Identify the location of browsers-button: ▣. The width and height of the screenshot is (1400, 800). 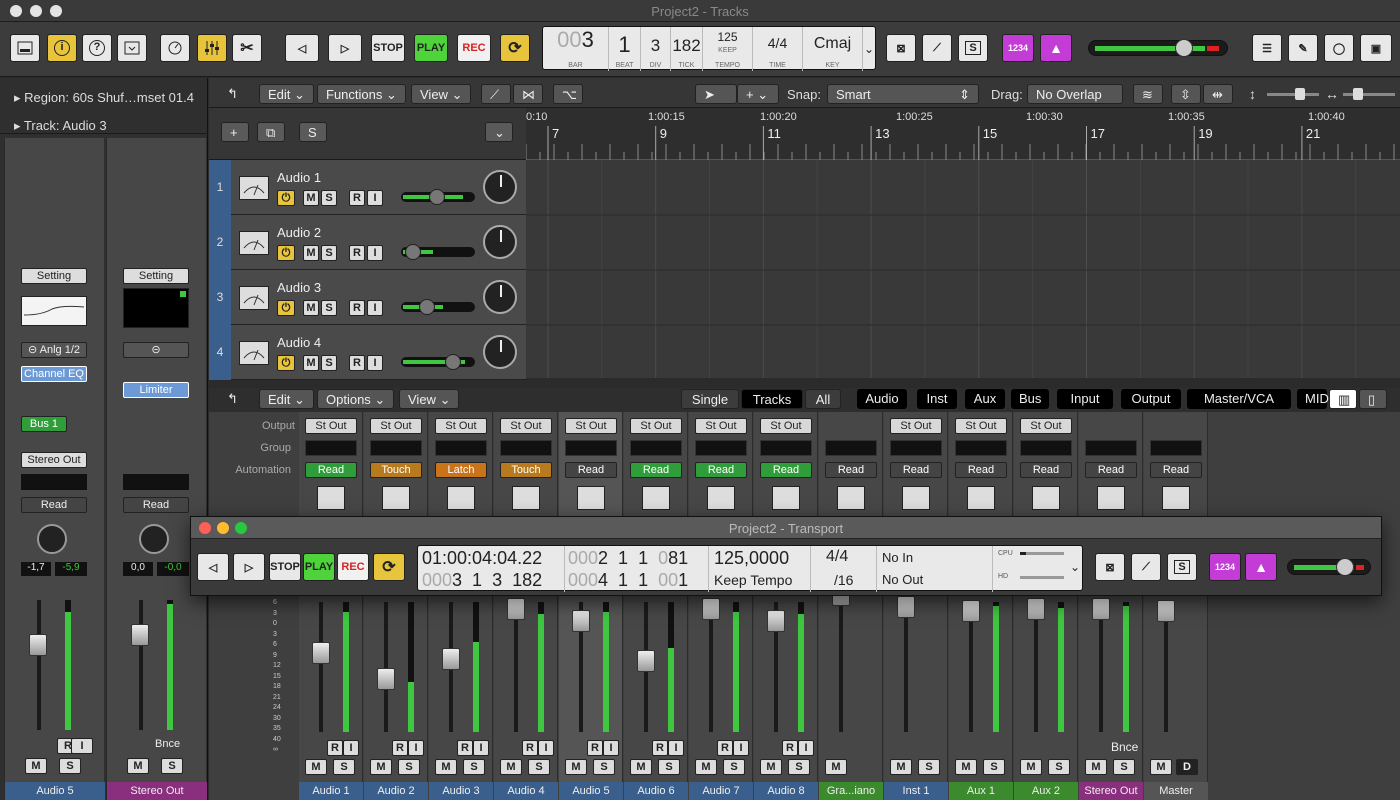
(1376, 48).